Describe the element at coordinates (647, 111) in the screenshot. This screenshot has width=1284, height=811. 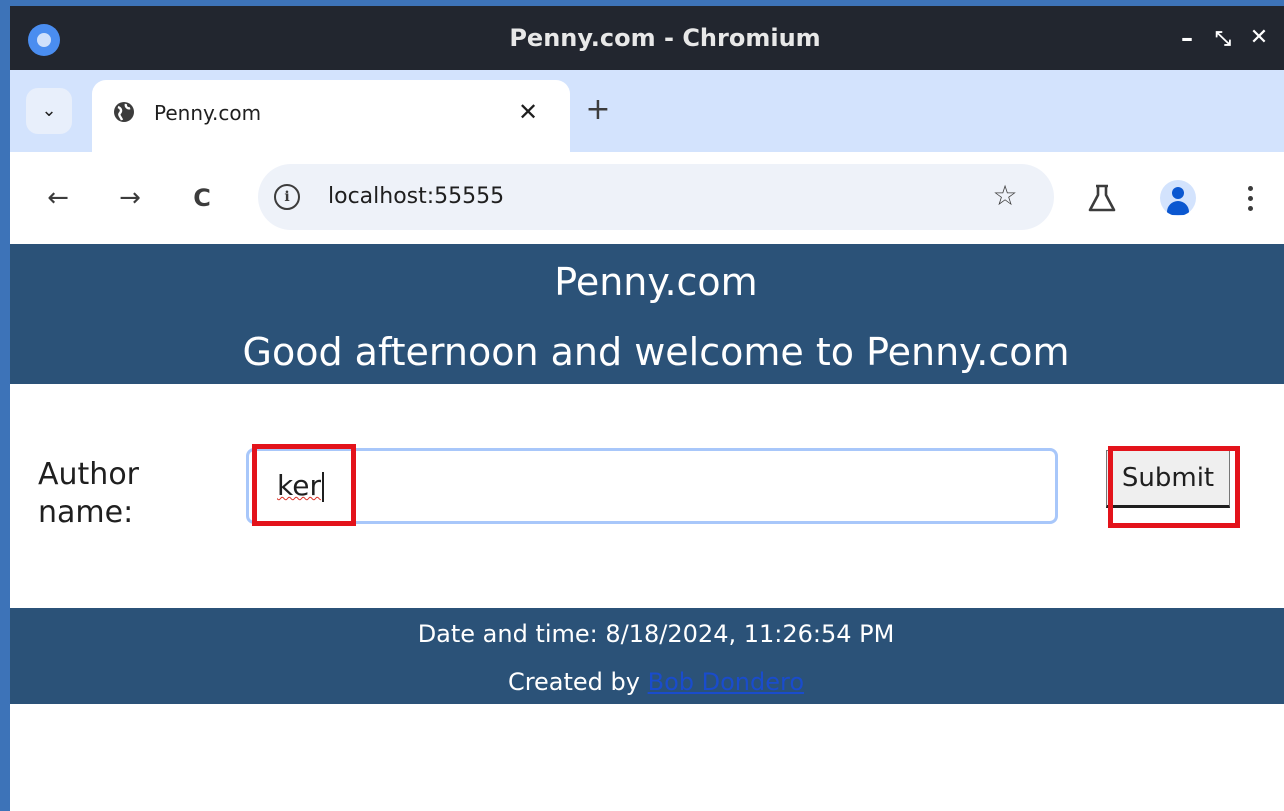
I see `tab-strip: ⌄ Penny.com ✕ +` at that location.